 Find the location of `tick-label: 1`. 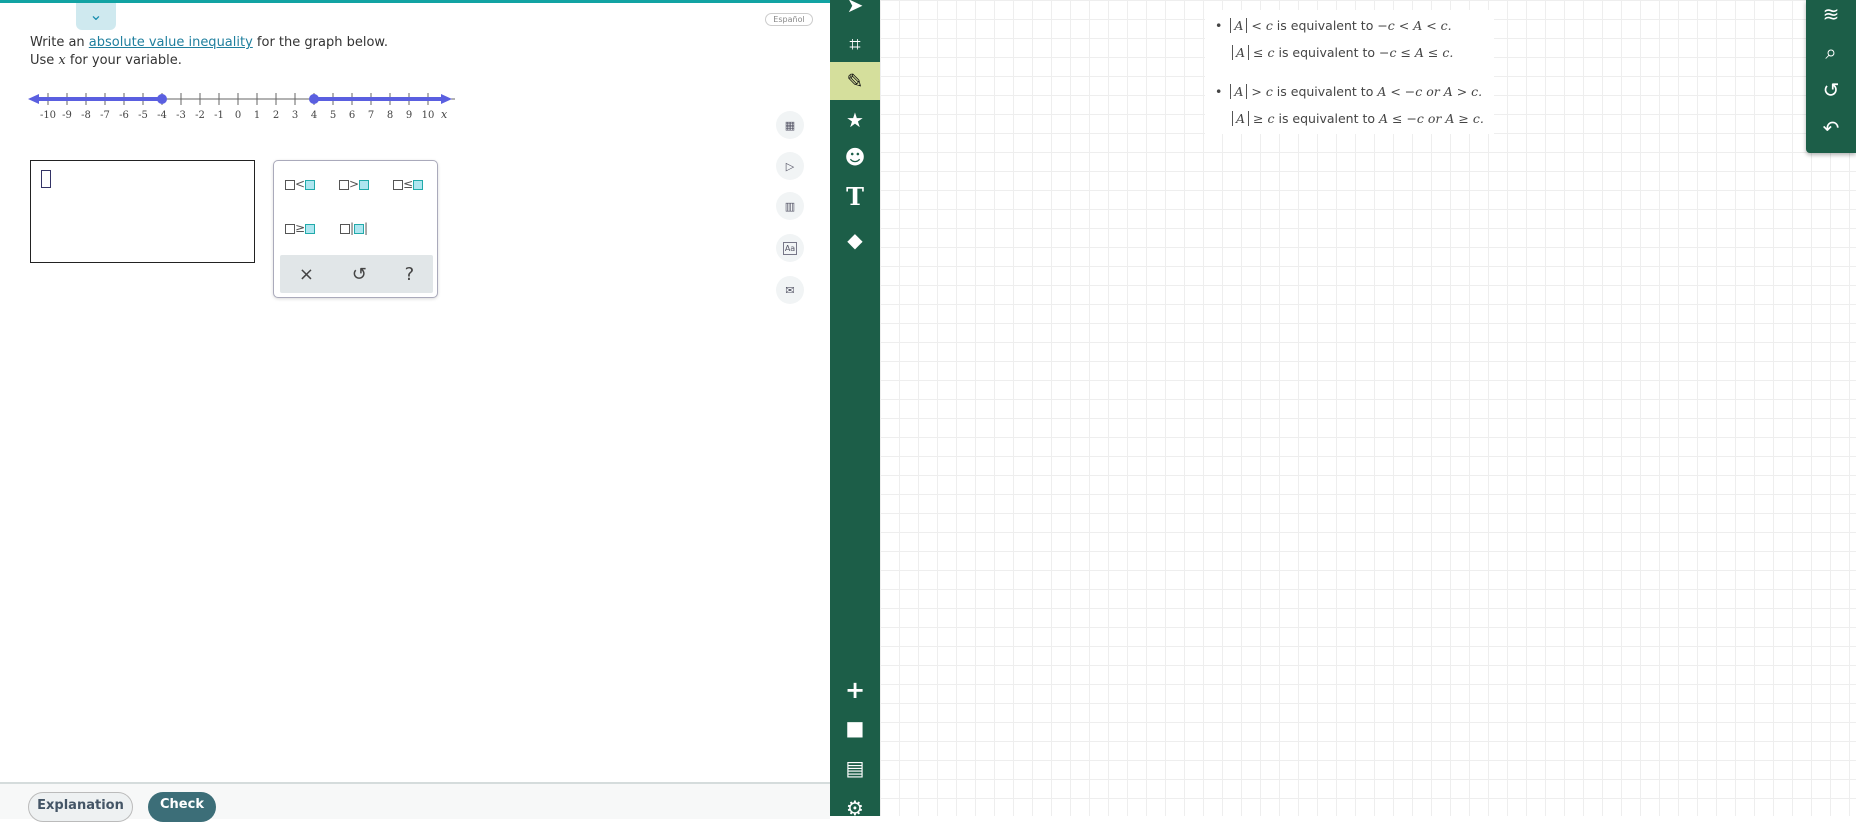

tick-label: 1 is located at coordinates (257, 115).